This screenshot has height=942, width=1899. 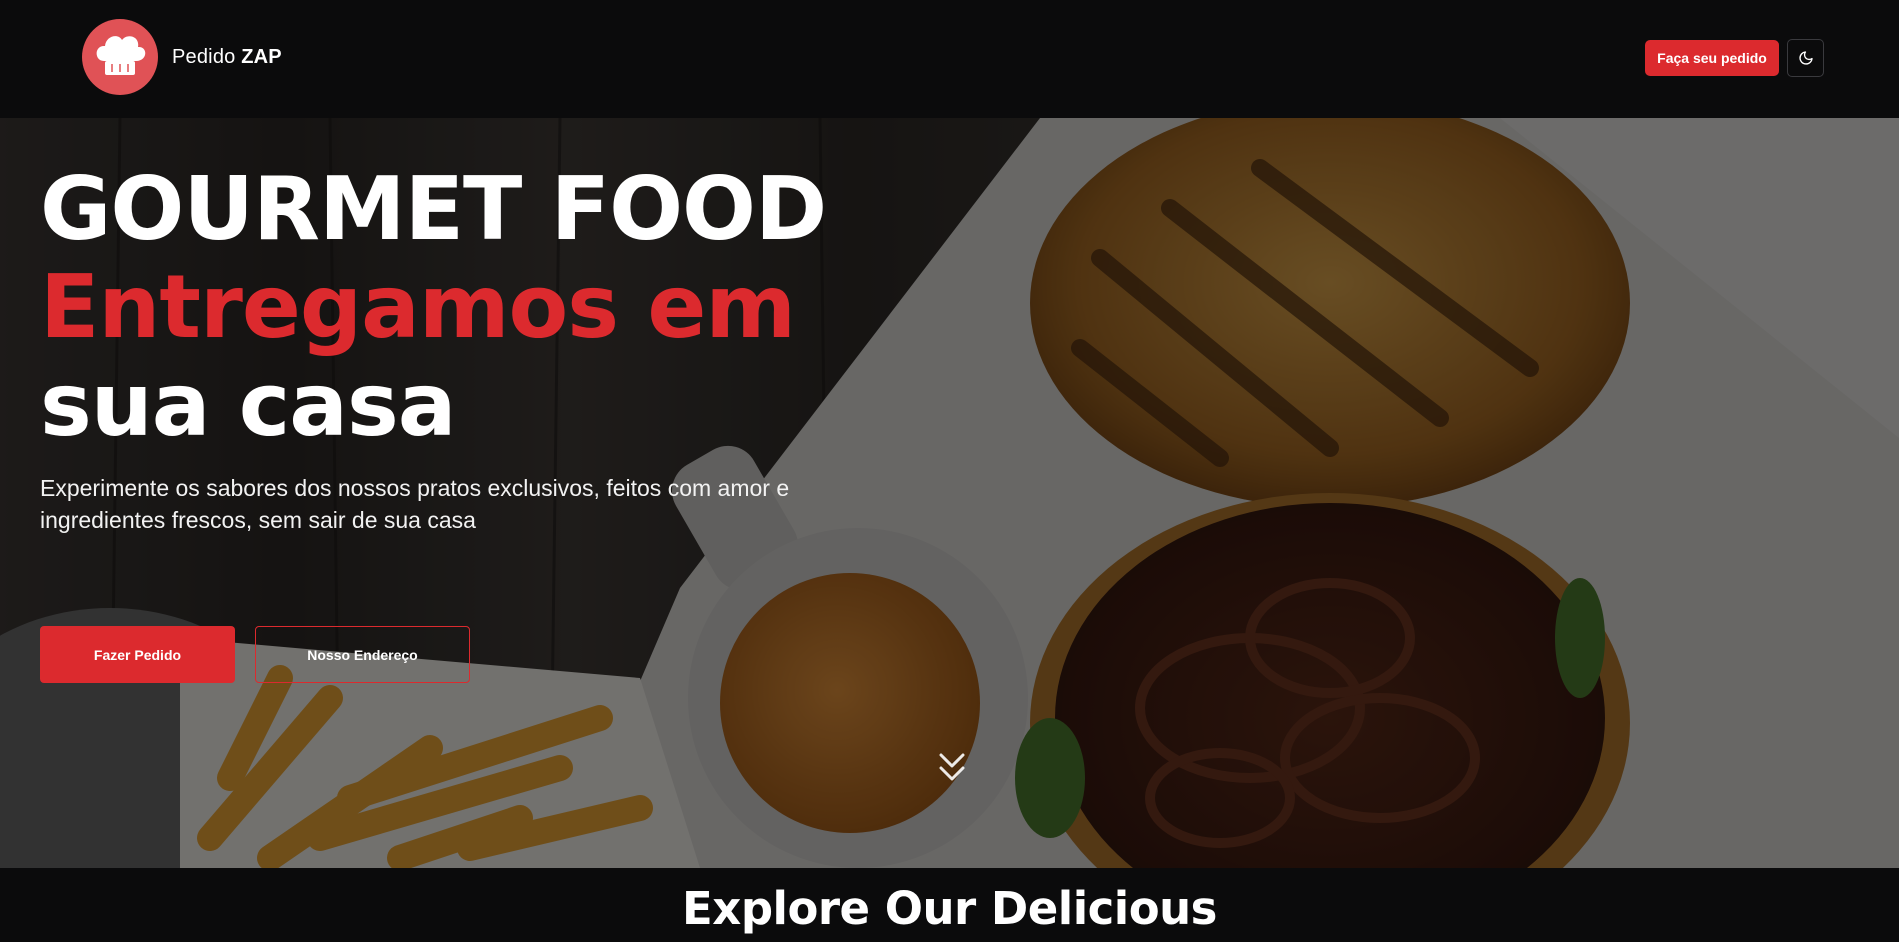 I want to click on brand-link: Pedido ZAP, so click(x=182, y=57).